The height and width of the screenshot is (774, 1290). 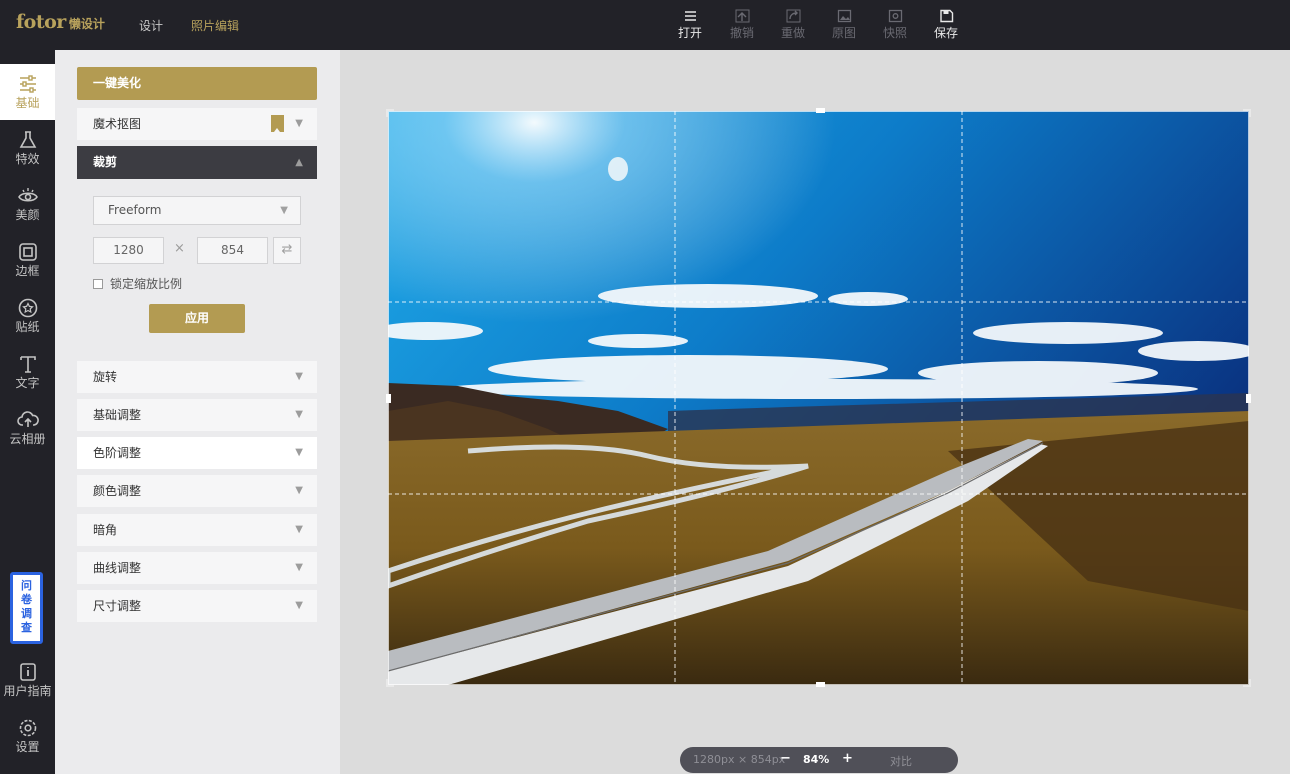 What do you see at coordinates (27, 439) in the screenshot?
I see `rail-label-cloud: 云相册` at bounding box center [27, 439].